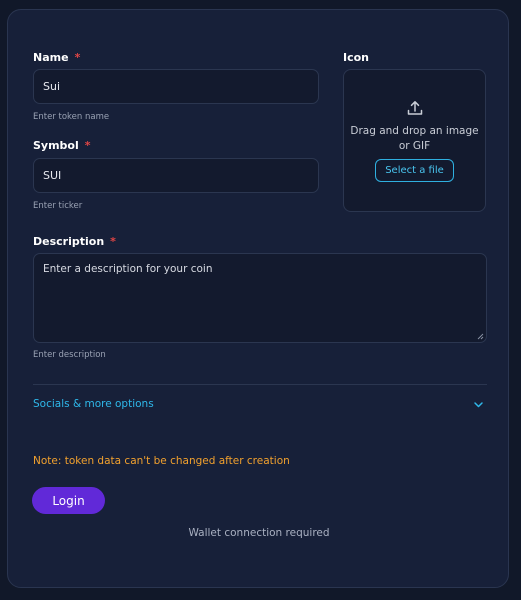  I want to click on select-file-button: Select a file, so click(414, 170).